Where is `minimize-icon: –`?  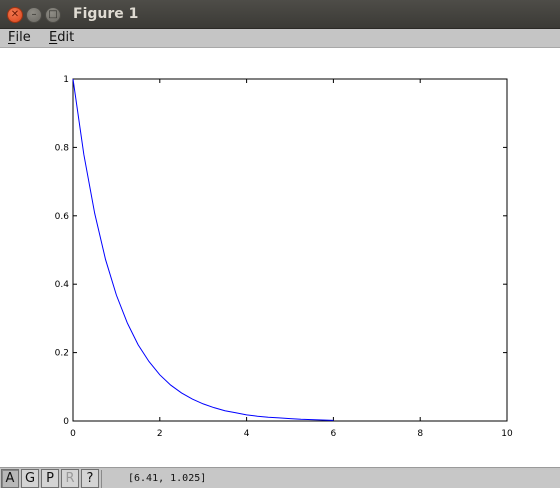 minimize-icon: – is located at coordinates (34, 14).